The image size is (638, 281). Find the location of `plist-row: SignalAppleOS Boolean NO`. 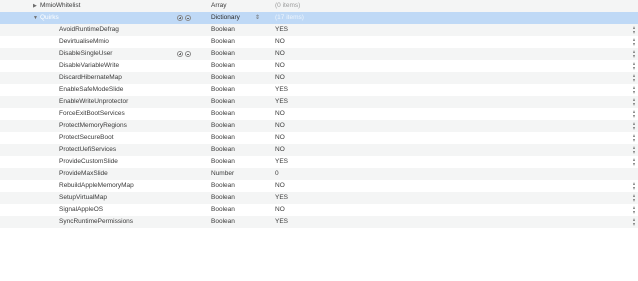

plist-row: SignalAppleOS Boolean NO is located at coordinates (319, 210).